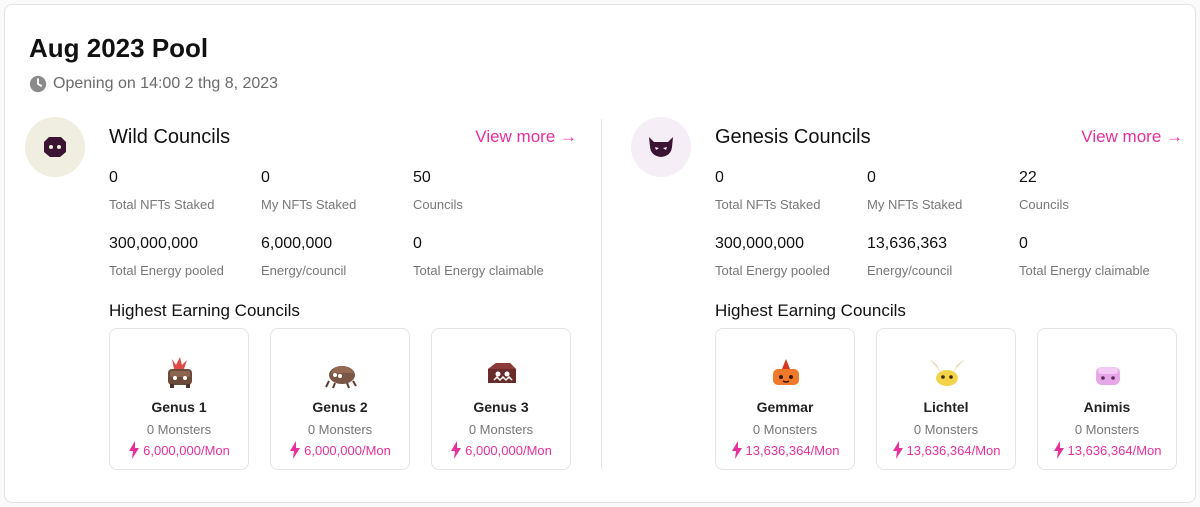  What do you see at coordinates (907, 243) in the screenshot?
I see `stat-value: 13,636,363` at bounding box center [907, 243].